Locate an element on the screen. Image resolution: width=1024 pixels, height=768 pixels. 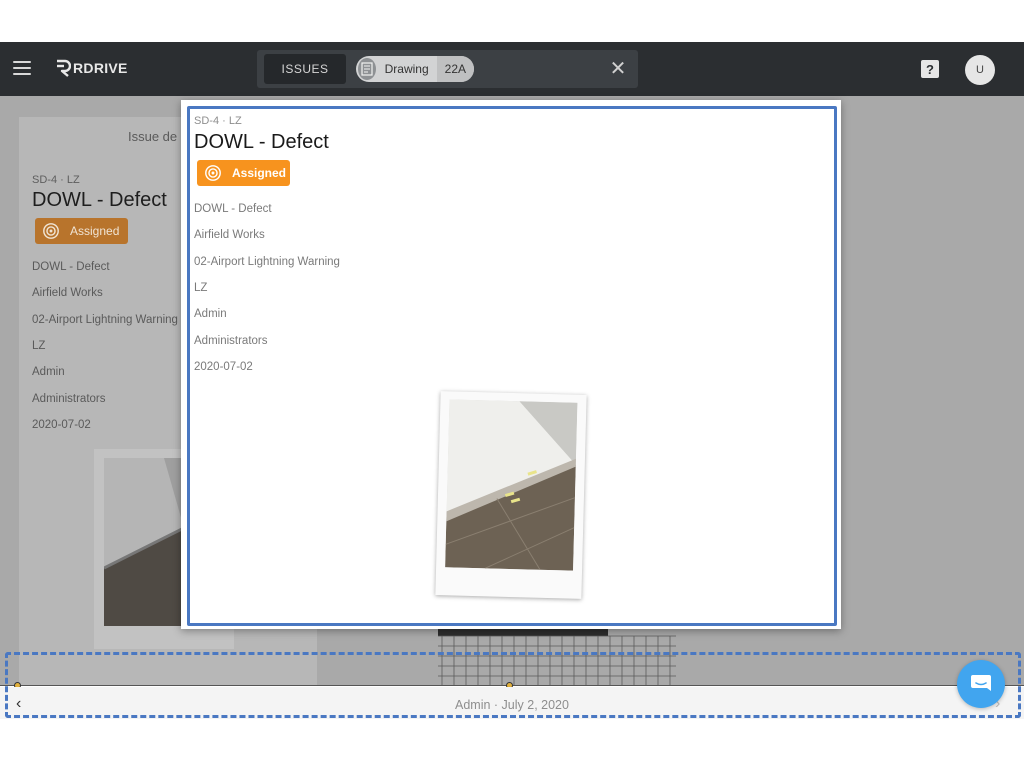
issue-field: LZ is located at coordinates (201, 288).